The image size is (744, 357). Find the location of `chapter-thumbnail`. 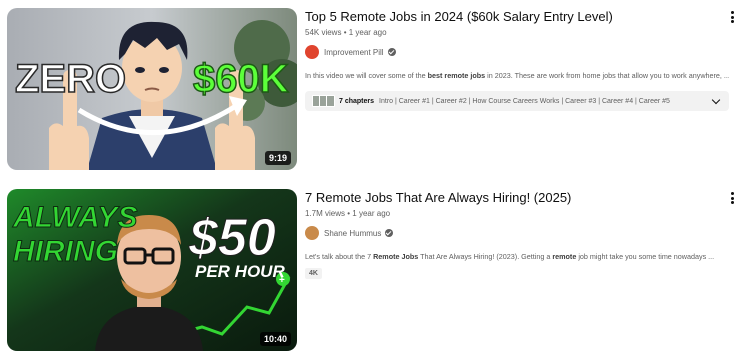

chapter-thumbnail is located at coordinates (330, 101).